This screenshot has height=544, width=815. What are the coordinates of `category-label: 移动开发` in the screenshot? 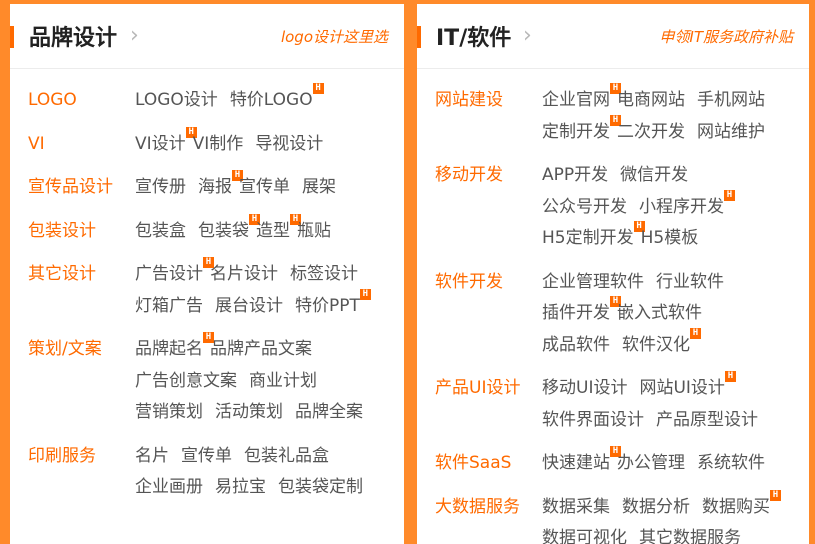 It's located at (469, 175).